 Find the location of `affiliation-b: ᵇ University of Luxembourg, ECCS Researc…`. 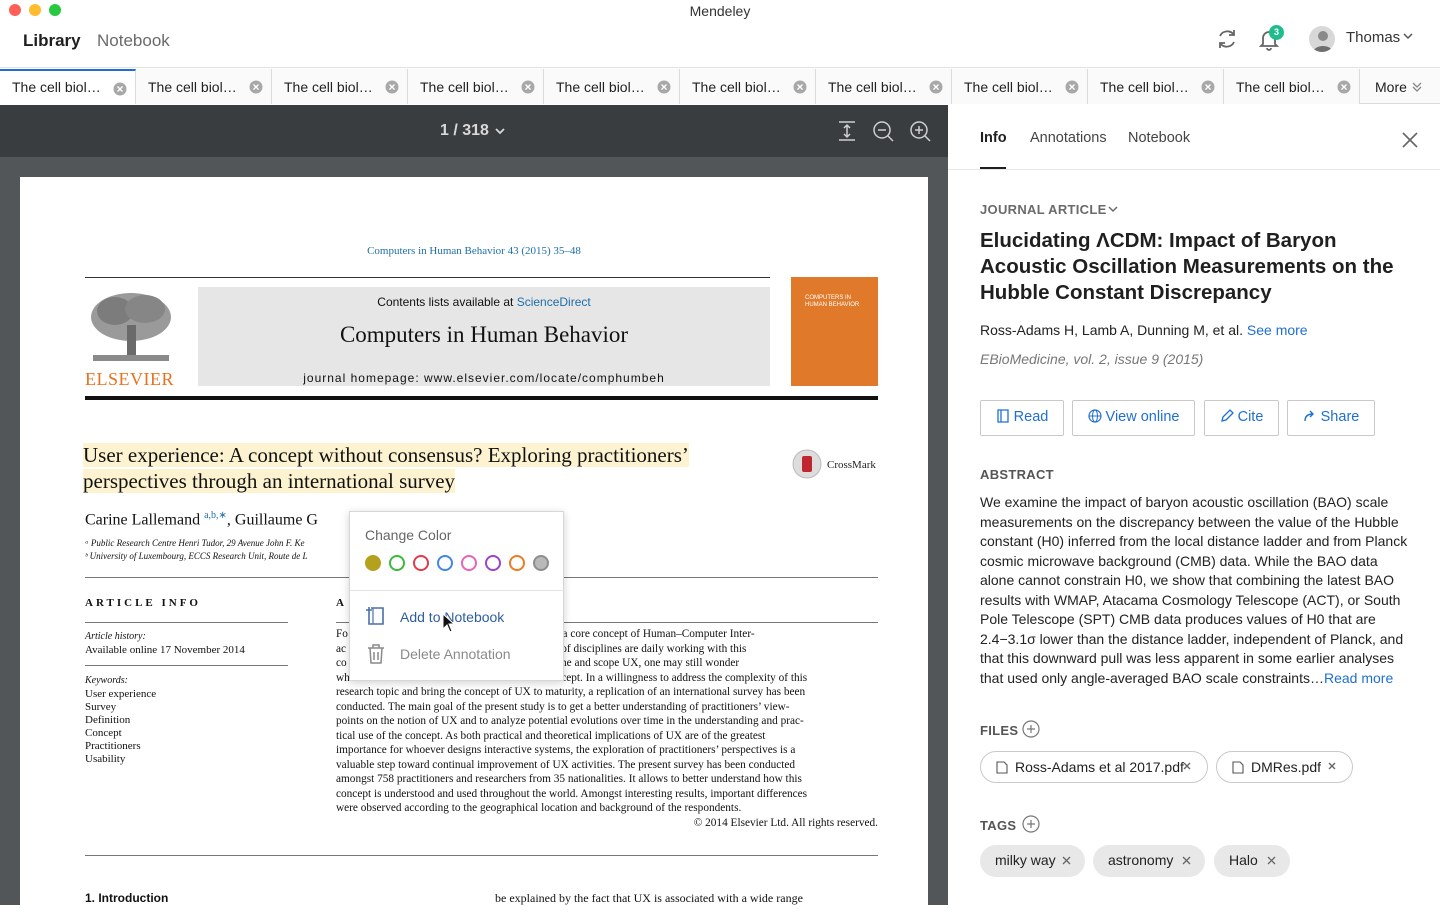

affiliation-b: ᵇ University of Luxembourg, ECCS Researc… is located at coordinates (196, 556).